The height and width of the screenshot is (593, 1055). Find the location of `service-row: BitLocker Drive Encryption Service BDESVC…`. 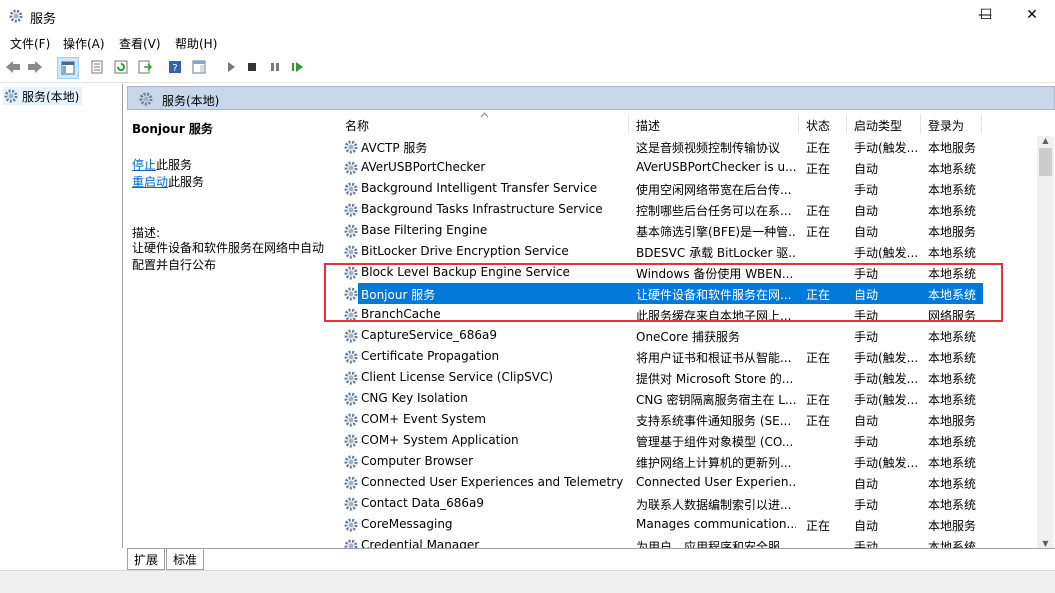

service-row: BitLocker Drive Encryption Service BDESVC… is located at coordinates (686, 251).